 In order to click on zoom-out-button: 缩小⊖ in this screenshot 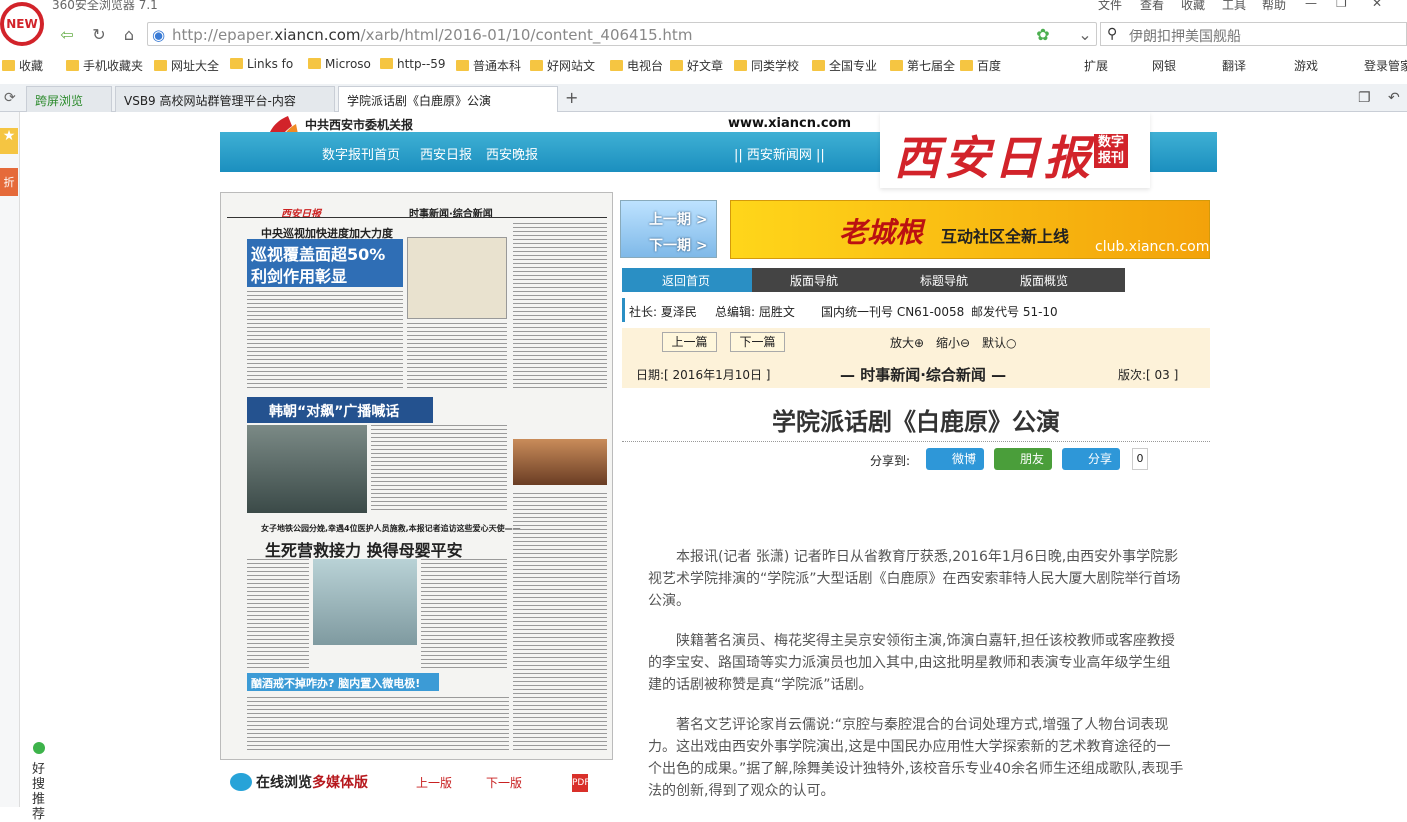, I will do `click(953, 342)`.